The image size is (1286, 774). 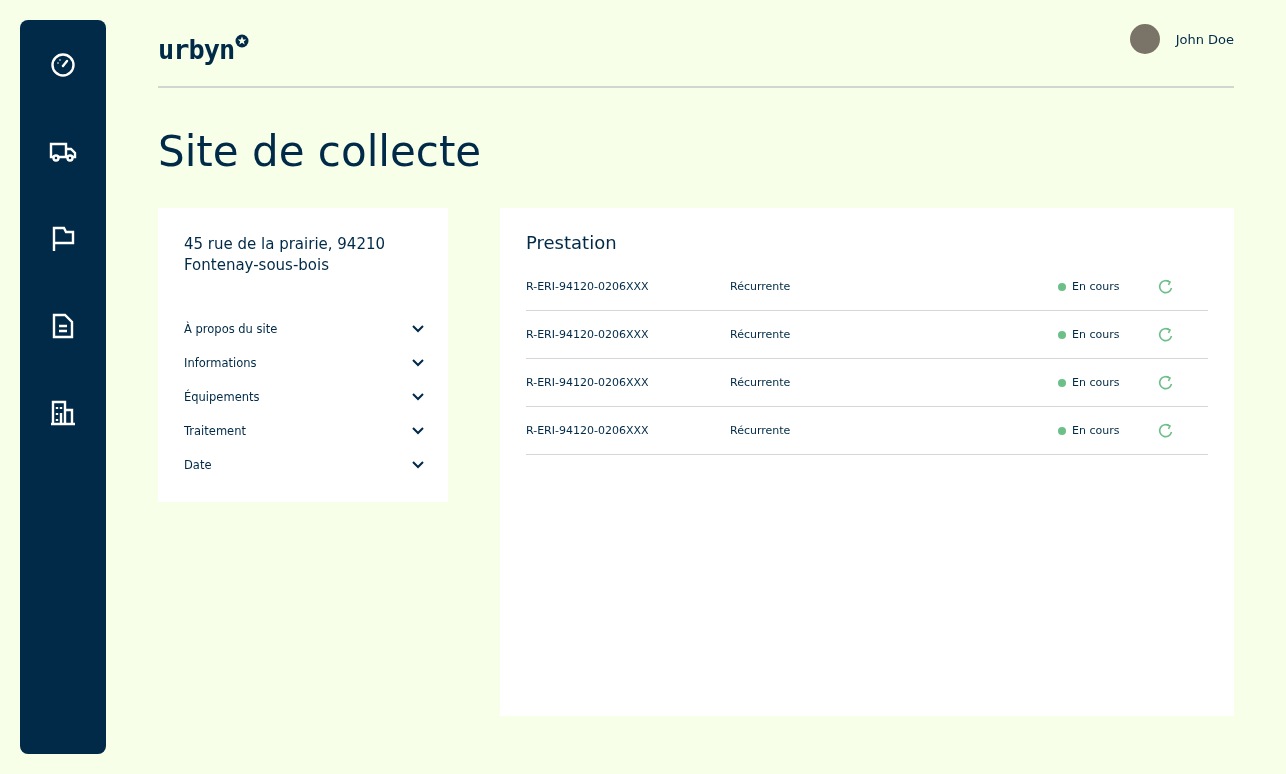 What do you see at coordinates (63, 65) in the screenshot?
I see `gauge-icon` at bounding box center [63, 65].